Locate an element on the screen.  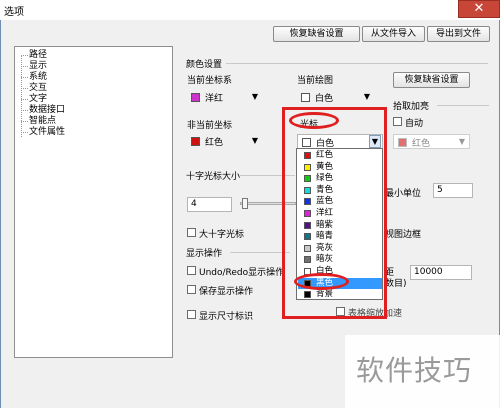
annotation-ellipse-cursor is located at coordinates (314, 120).